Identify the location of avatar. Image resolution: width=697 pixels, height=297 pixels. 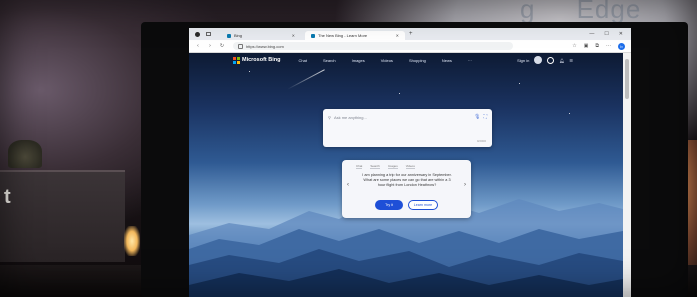
(538, 60).